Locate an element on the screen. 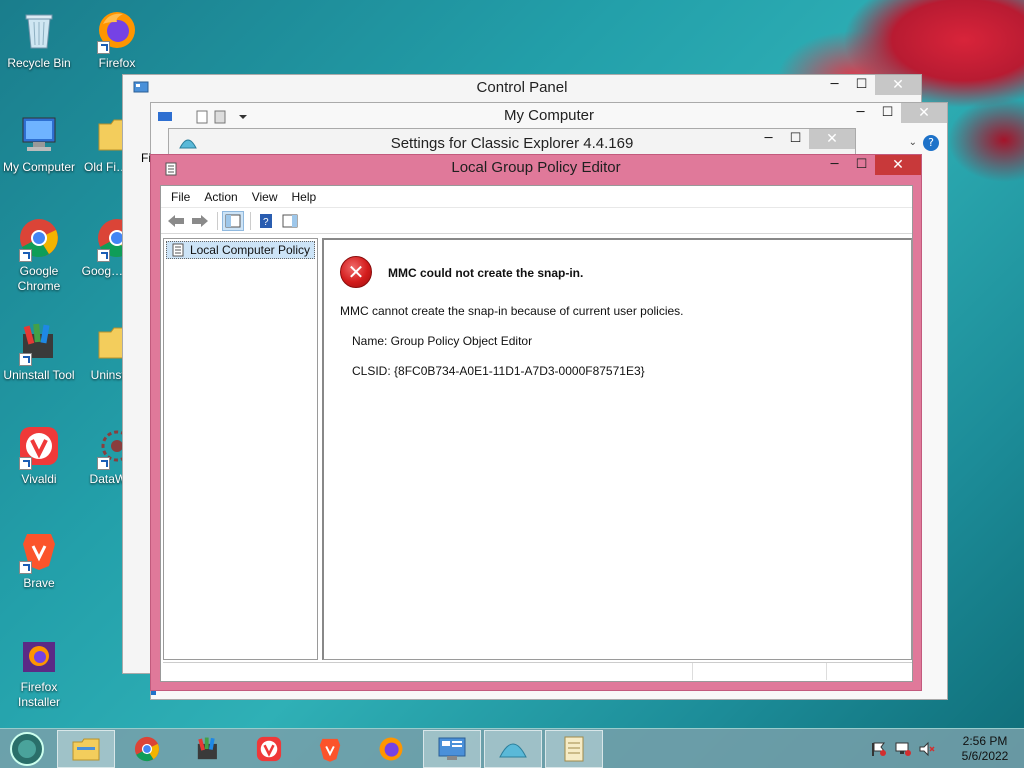 This screenshot has width=1024, height=768. taskbar-group-policy is located at coordinates (574, 748).